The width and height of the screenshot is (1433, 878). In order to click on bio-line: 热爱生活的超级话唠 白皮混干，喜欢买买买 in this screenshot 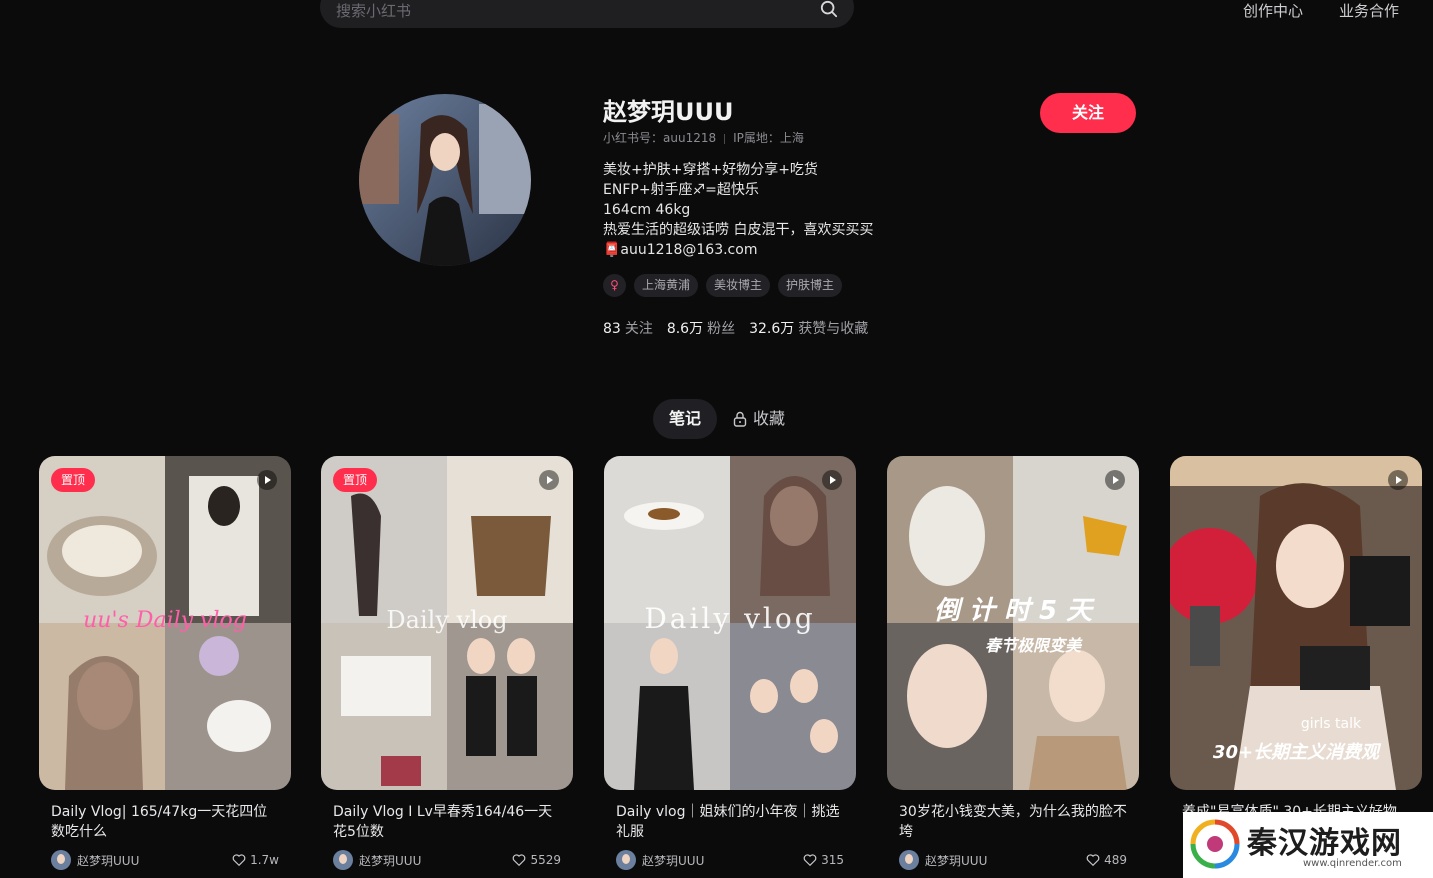, I will do `click(738, 230)`.